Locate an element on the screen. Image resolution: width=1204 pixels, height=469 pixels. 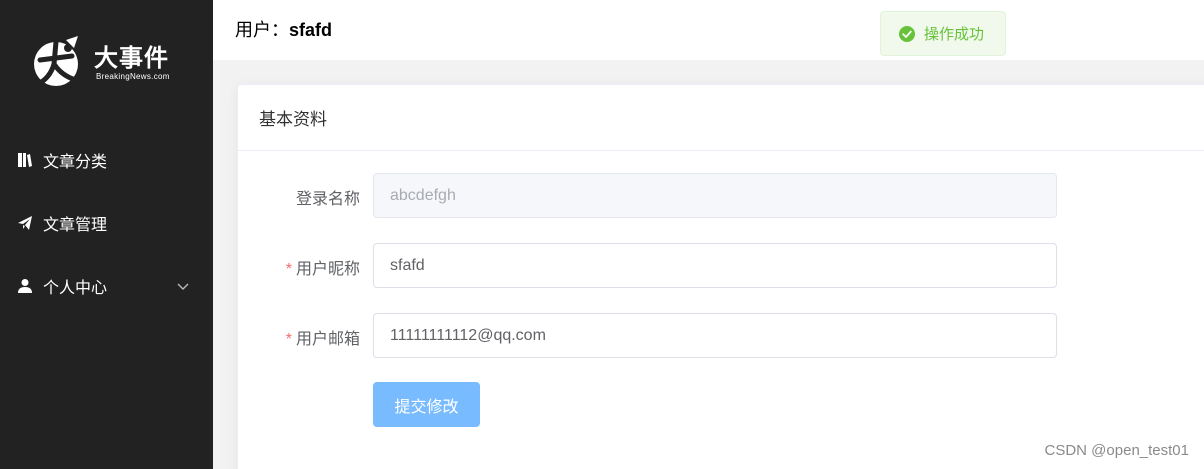
book-icon is located at coordinates (25, 160).